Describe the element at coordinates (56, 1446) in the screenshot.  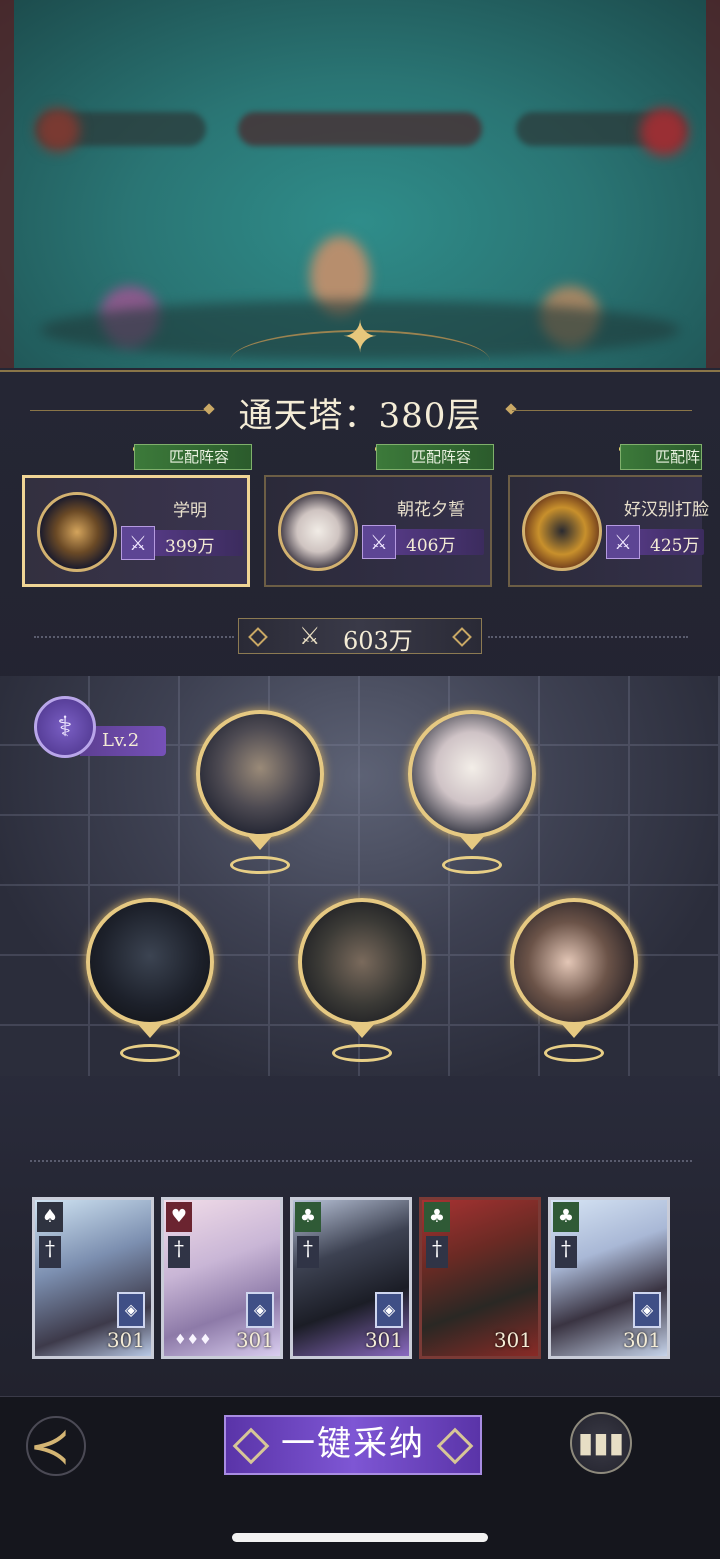
I see `back-button-ring` at that location.